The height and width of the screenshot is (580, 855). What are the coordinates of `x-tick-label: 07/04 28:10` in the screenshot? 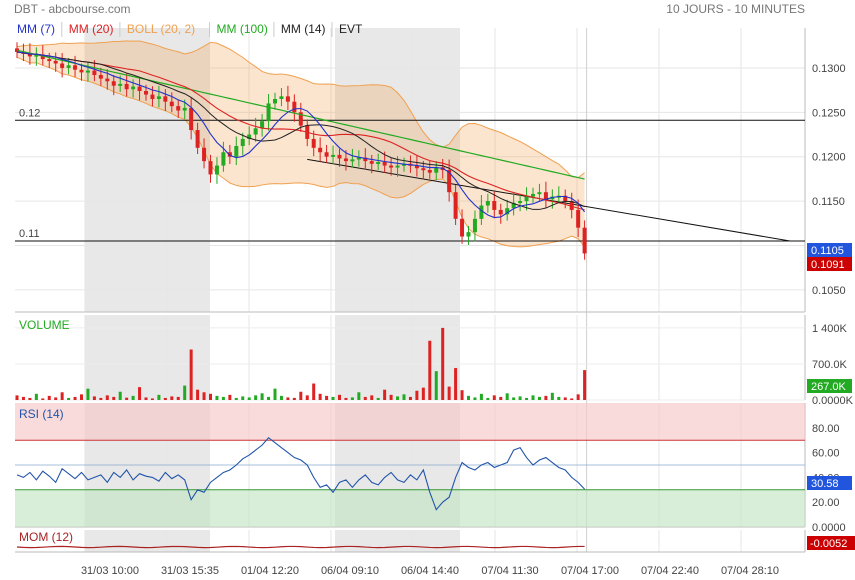 It's located at (750, 571).